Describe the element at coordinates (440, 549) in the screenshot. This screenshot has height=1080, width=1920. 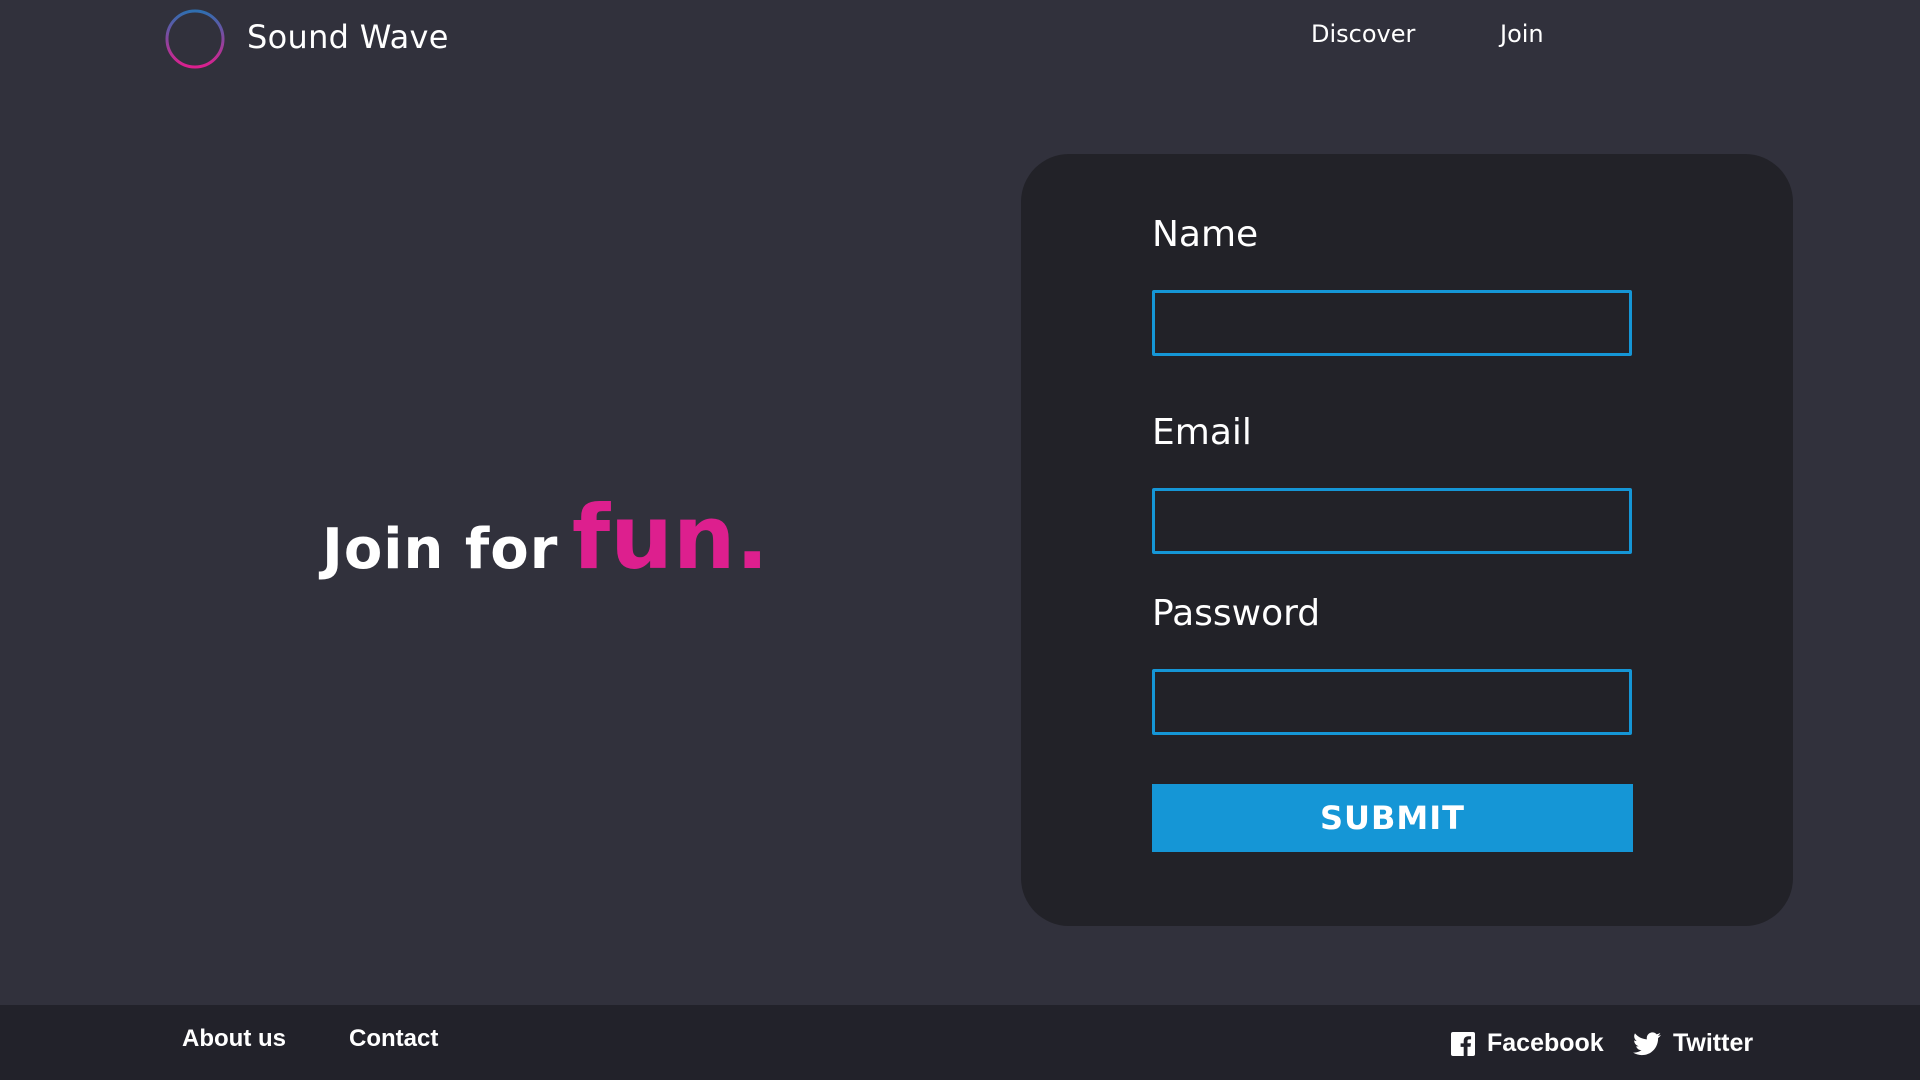
I see `hero-text: Join for` at that location.